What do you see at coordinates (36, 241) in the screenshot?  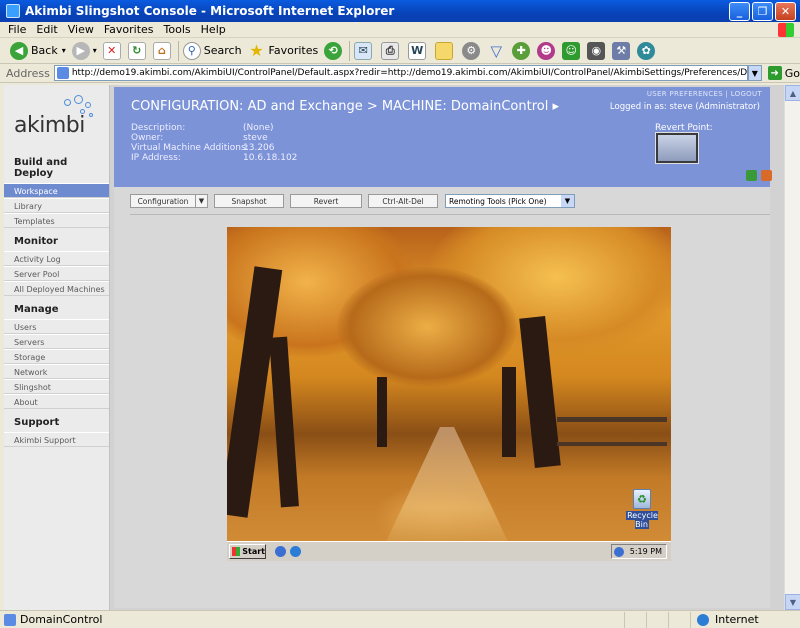 I see `section-monitor: Monitor` at bounding box center [36, 241].